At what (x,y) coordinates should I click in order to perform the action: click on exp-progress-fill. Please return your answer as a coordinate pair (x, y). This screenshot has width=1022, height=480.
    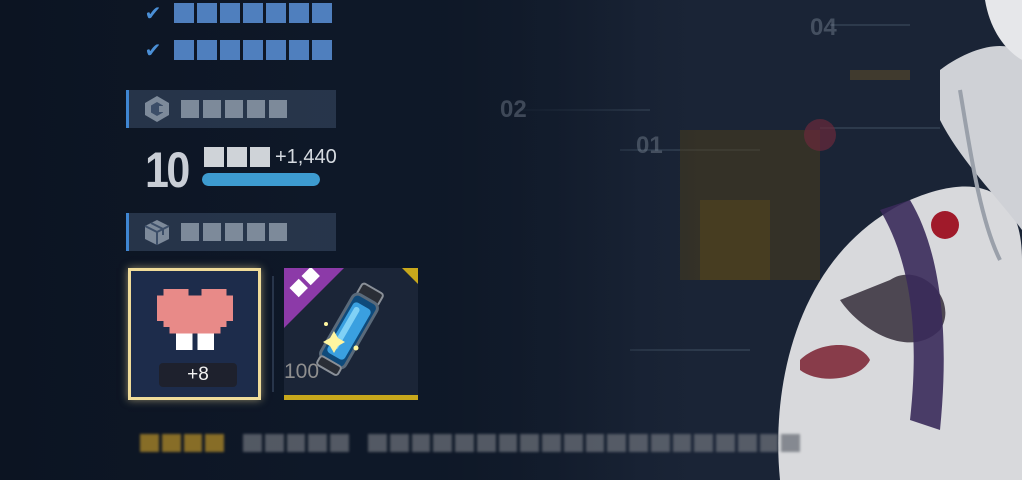
    Looking at the image, I should click on (261, 179).